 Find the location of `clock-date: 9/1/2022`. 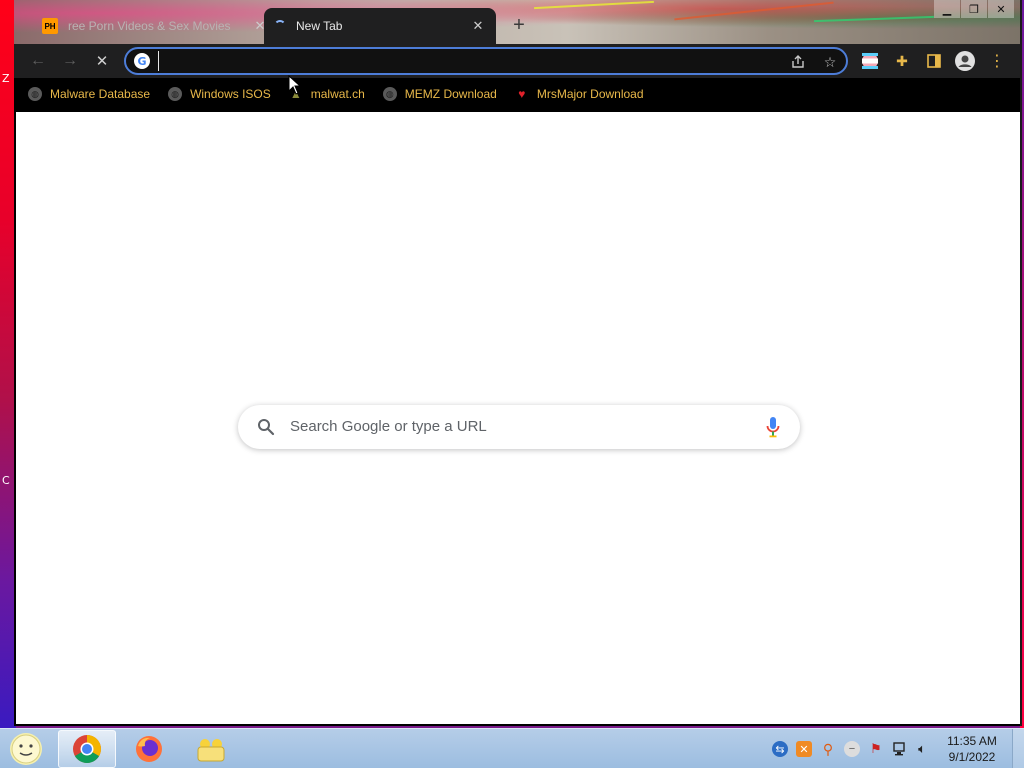

clock-date: 9/1/2022 is located at coordinates (972, 757).